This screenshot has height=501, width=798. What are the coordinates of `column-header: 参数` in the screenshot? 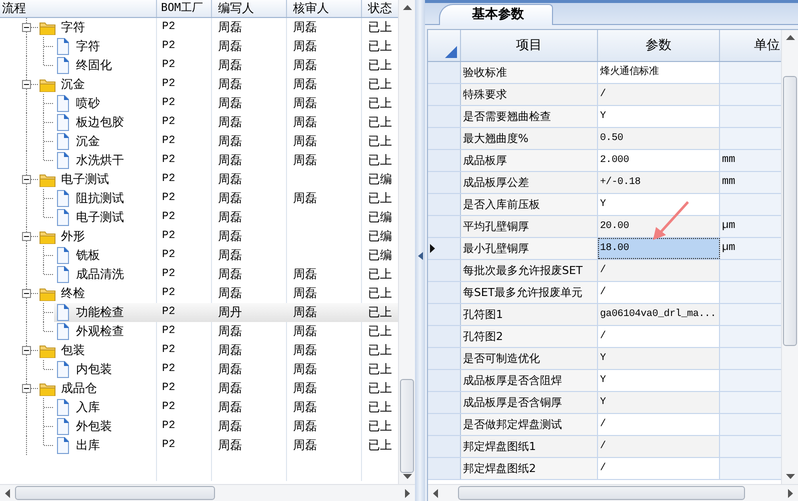 It's located at (659, 45).